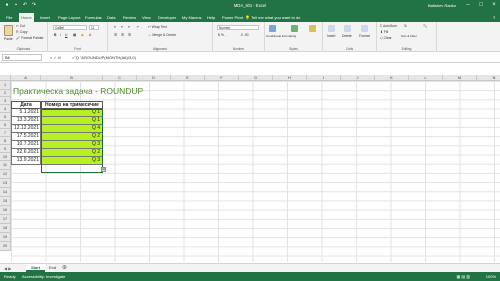  What do you see at coordinates (409, 36) in the screenshot?
I see `sort-filter-label: Sort & Filter` at bounding box center [409, 36].